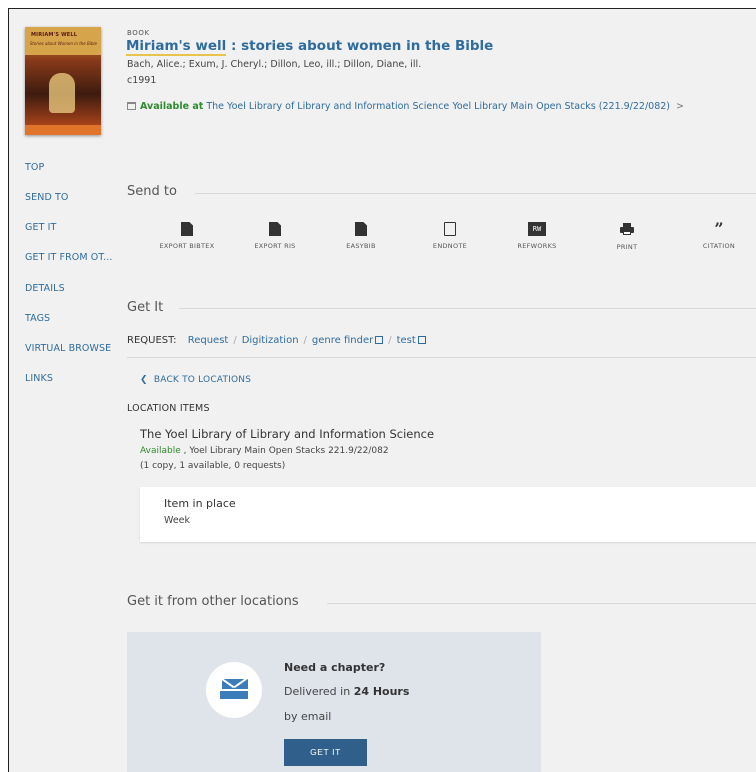 The width and height of the screenshot is (756, 772). Describe the element at coordinates (627, 229) in the screenshot. I see `print-icon` at that location.